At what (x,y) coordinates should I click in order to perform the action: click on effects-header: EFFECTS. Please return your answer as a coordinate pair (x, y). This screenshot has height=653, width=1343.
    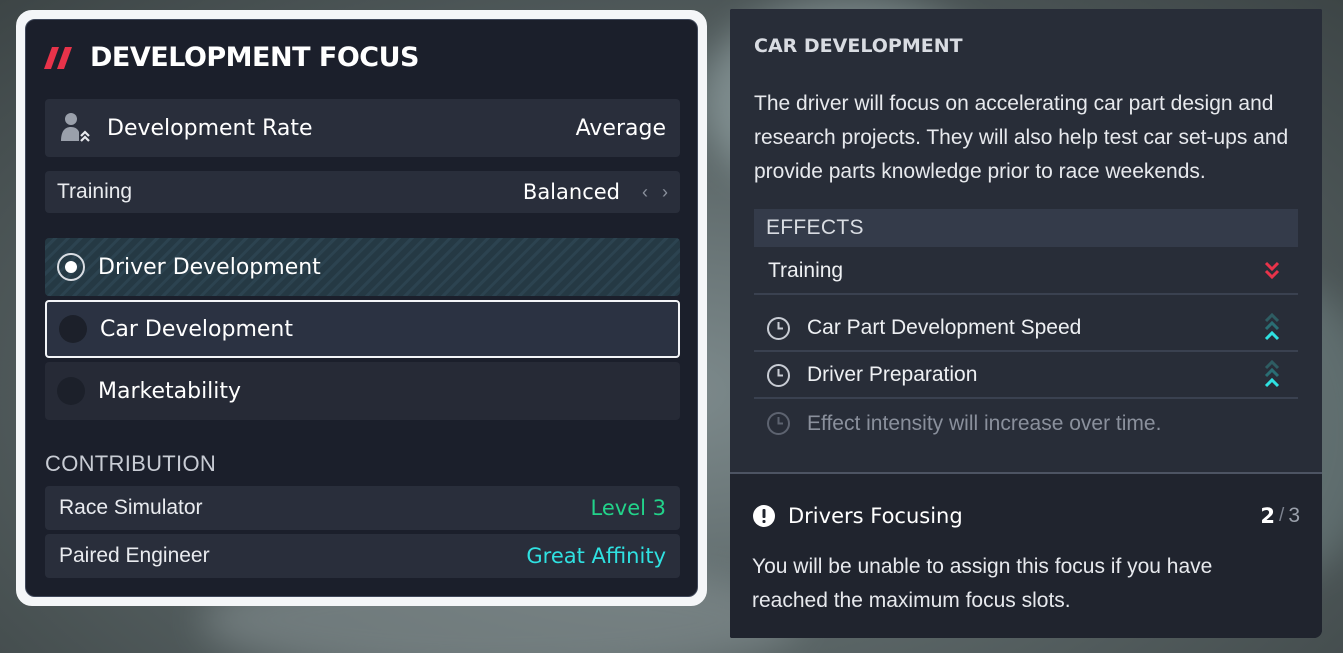
    Looking at the image, I should click on (1026, 228).